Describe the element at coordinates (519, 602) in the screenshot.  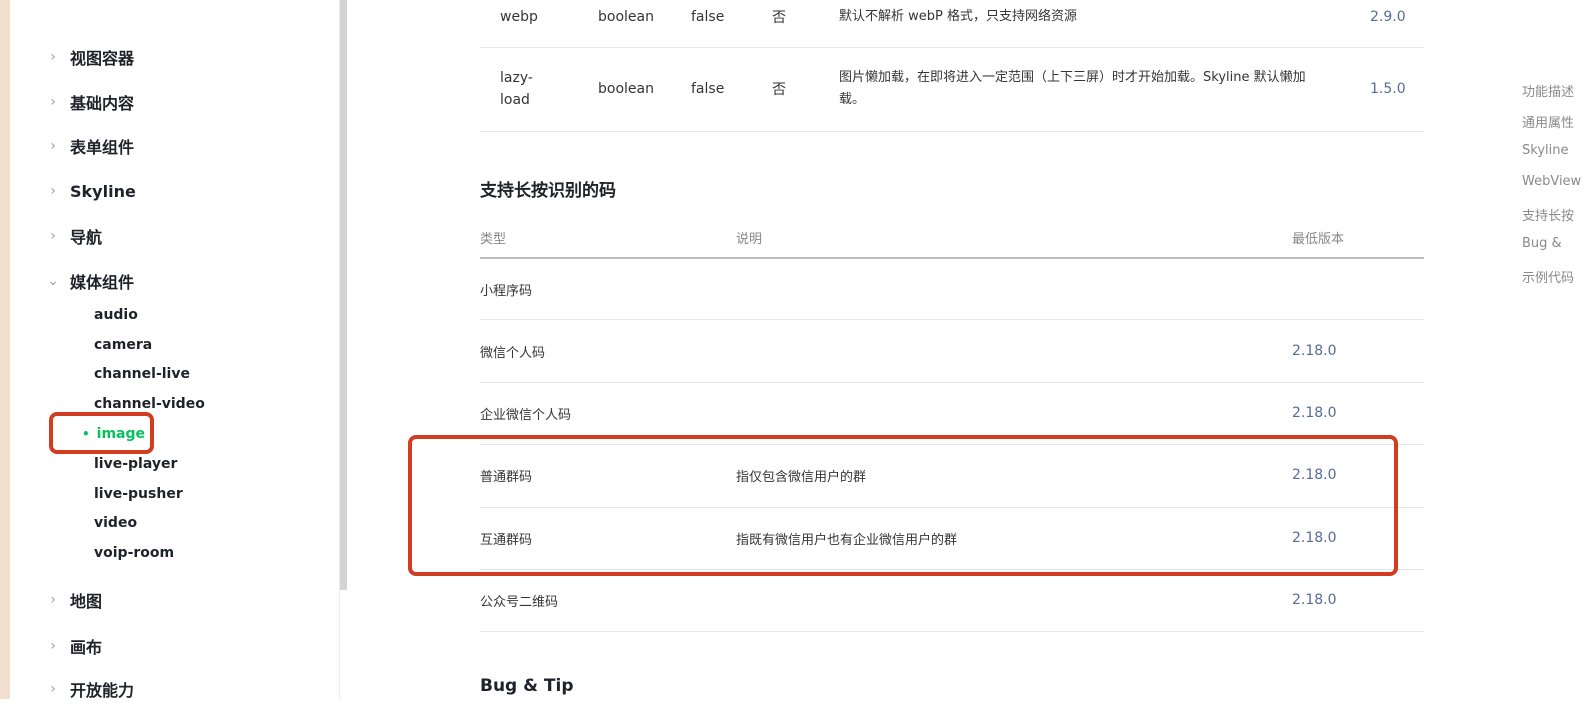
I see `code-type: 公众号二维码` at that location.